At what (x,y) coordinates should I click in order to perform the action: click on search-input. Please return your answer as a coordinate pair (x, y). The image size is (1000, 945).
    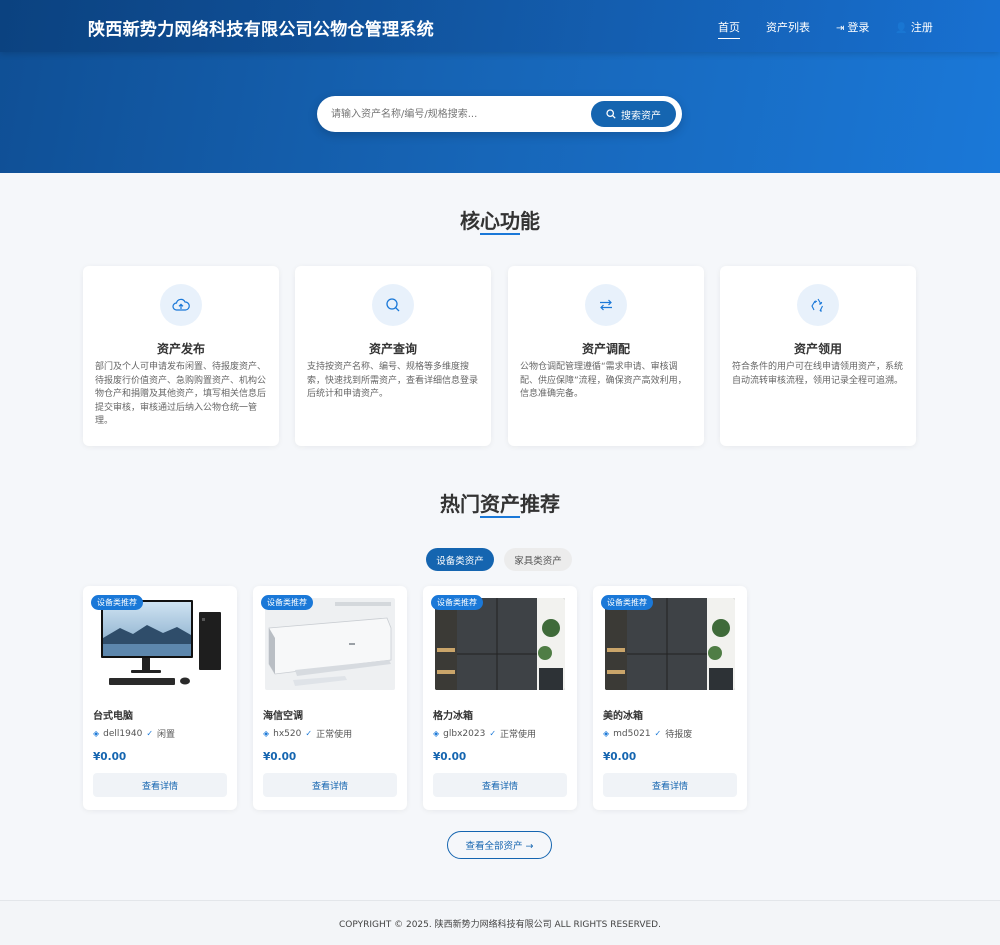
    Looking at the image, I should click on (461, 114).